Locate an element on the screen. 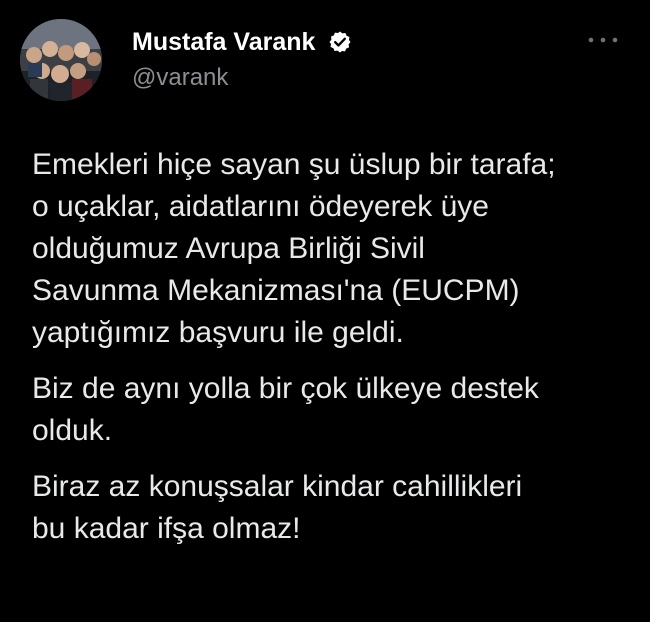 The image size is (650, 622). author-handle: @varank is located at coordinates (180, 78).